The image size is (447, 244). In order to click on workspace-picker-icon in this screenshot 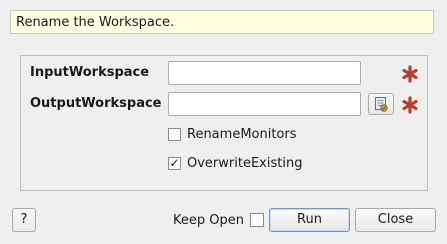, I will do `click(381, 104)`.